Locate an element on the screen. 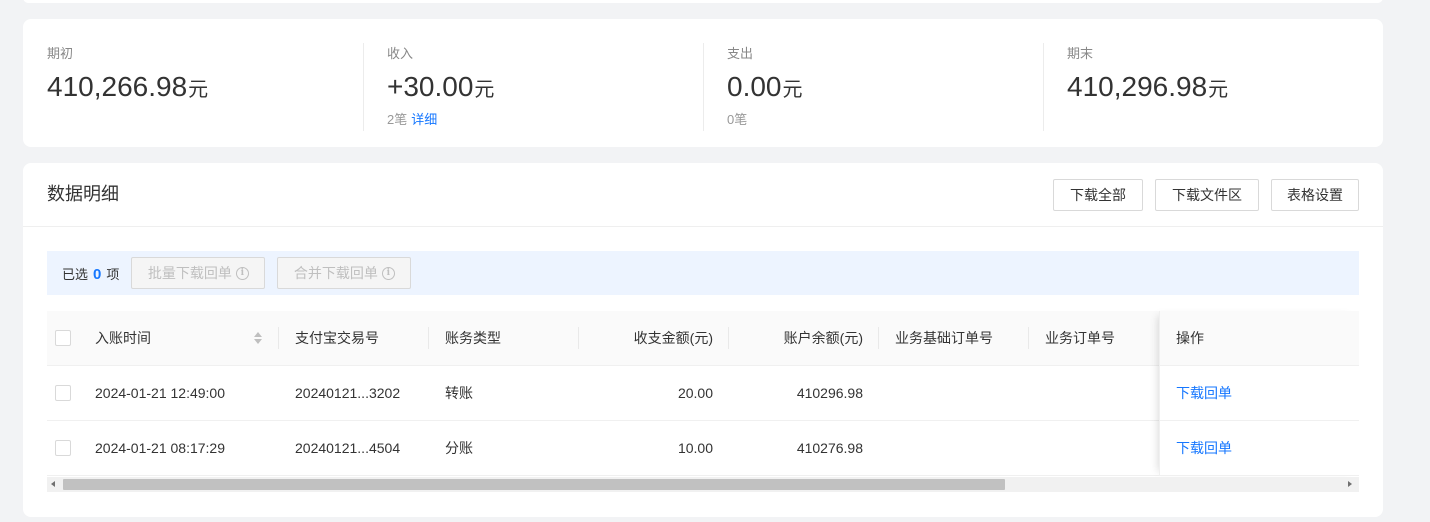  cell-balance: 410276.98 is located at coordinates (829, 448).